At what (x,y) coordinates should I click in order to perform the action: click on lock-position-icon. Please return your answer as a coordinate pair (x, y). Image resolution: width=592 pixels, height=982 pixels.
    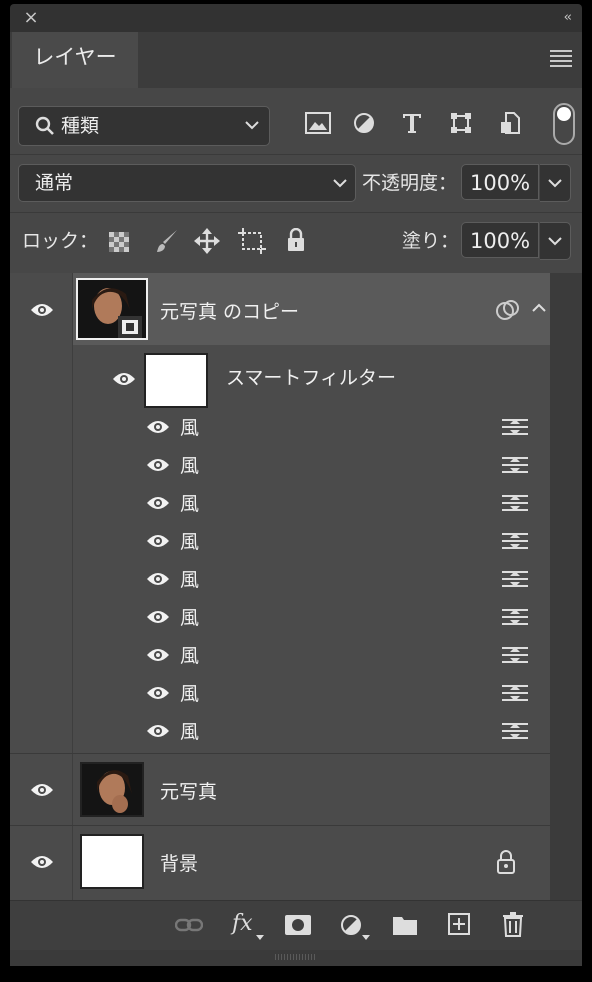
    Looking at the image, I should click on (207, 241).